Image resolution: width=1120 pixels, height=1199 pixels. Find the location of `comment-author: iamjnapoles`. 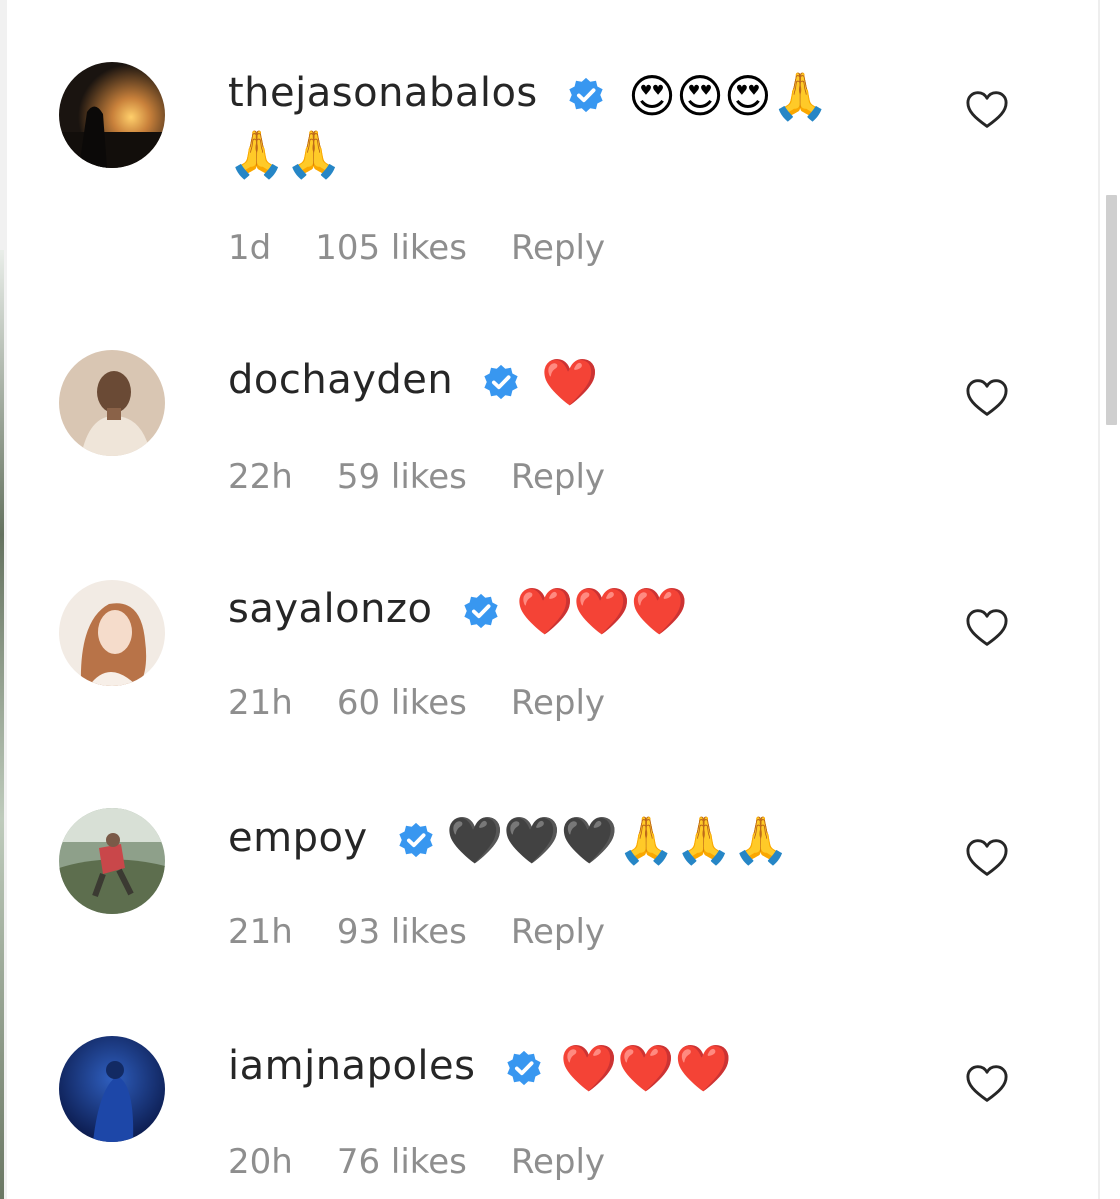

comment-author: iamjnapoles is located at coordinates (391, 1066).